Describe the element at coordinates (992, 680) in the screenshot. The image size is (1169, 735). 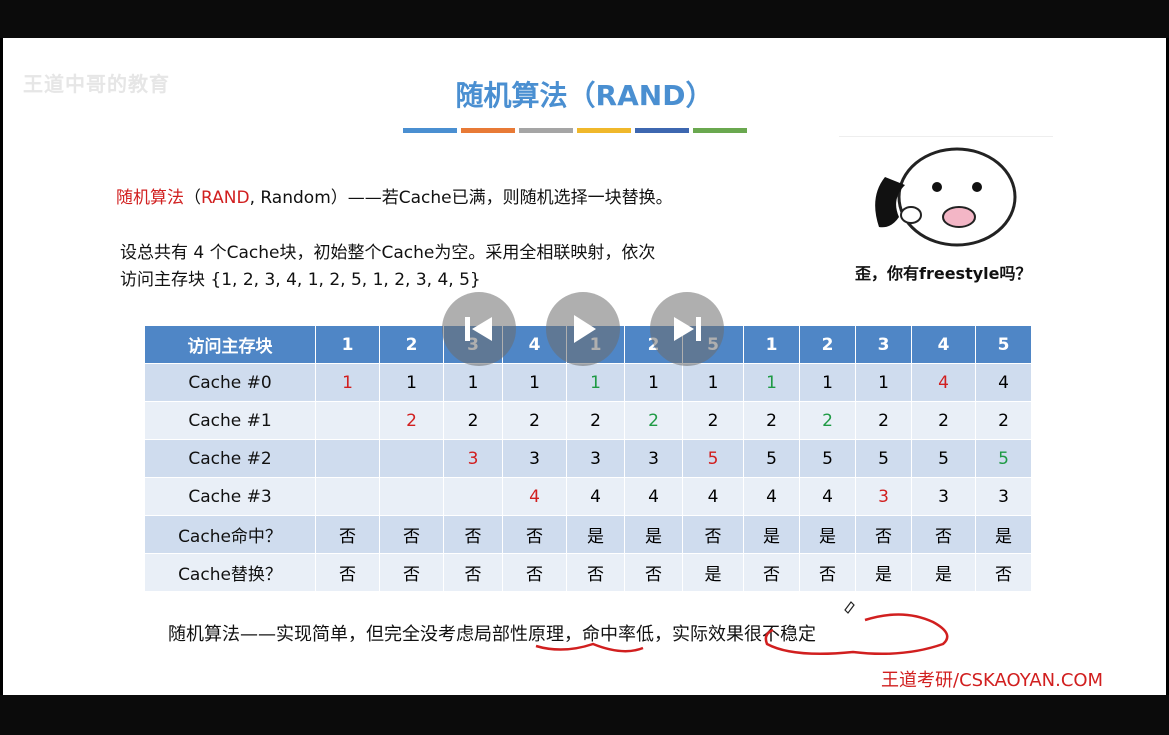
I see `brand-footer: 王道考研/CSKAOYAN.COM` at that location.